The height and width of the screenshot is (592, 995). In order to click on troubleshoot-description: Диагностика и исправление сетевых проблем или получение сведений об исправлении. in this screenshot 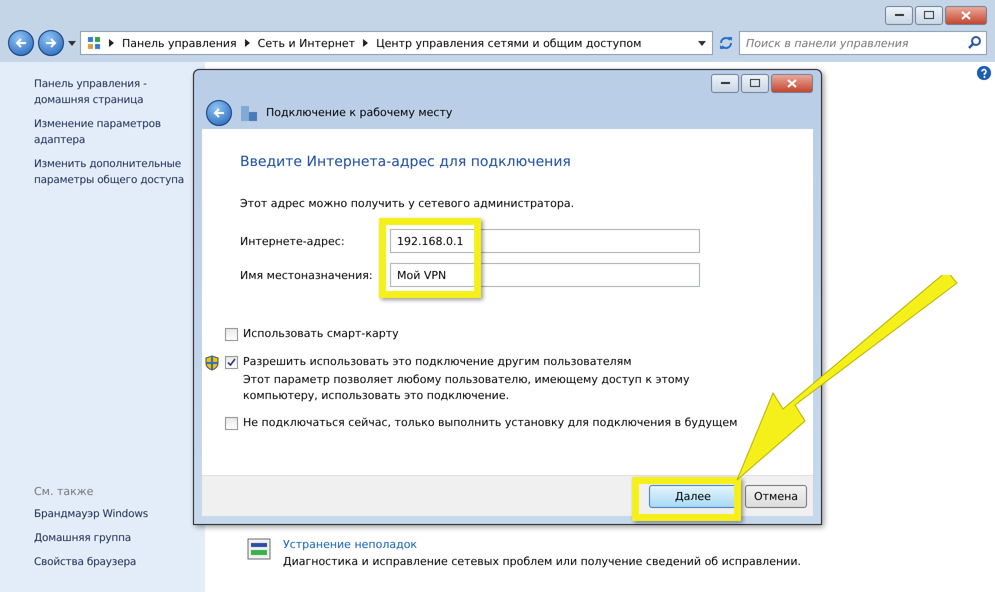, I will do `click(542, 561)`.